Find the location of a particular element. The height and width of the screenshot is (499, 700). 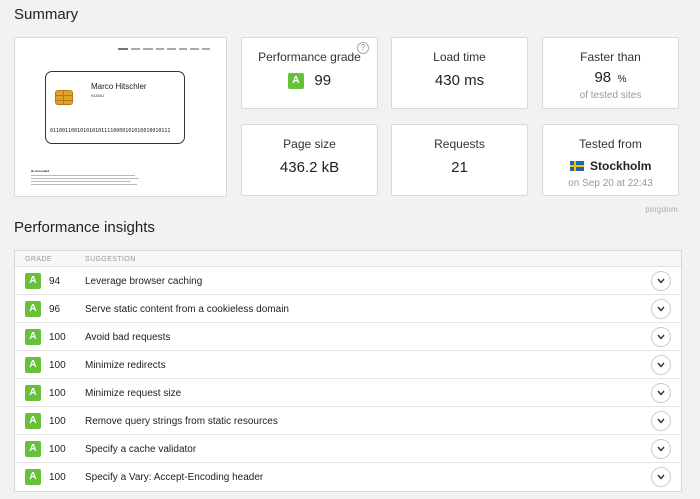

faster-than-unit: % is located at coordinates (622, 79).